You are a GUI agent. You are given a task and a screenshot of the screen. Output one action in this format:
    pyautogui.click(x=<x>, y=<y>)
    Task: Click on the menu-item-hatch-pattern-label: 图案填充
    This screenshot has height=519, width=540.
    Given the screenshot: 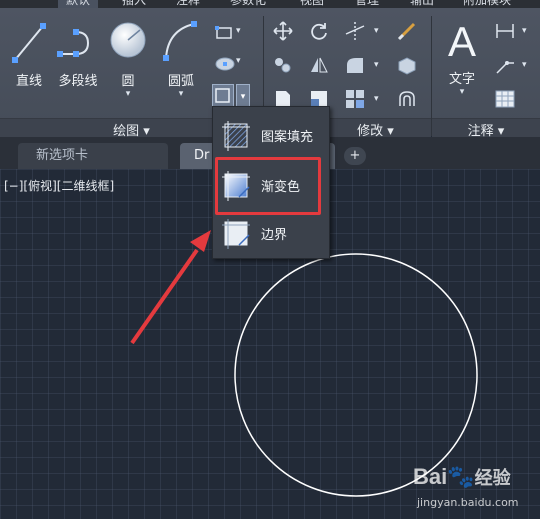 What is the action you would take?
    pyautogui.click(x=287, y=137)
    